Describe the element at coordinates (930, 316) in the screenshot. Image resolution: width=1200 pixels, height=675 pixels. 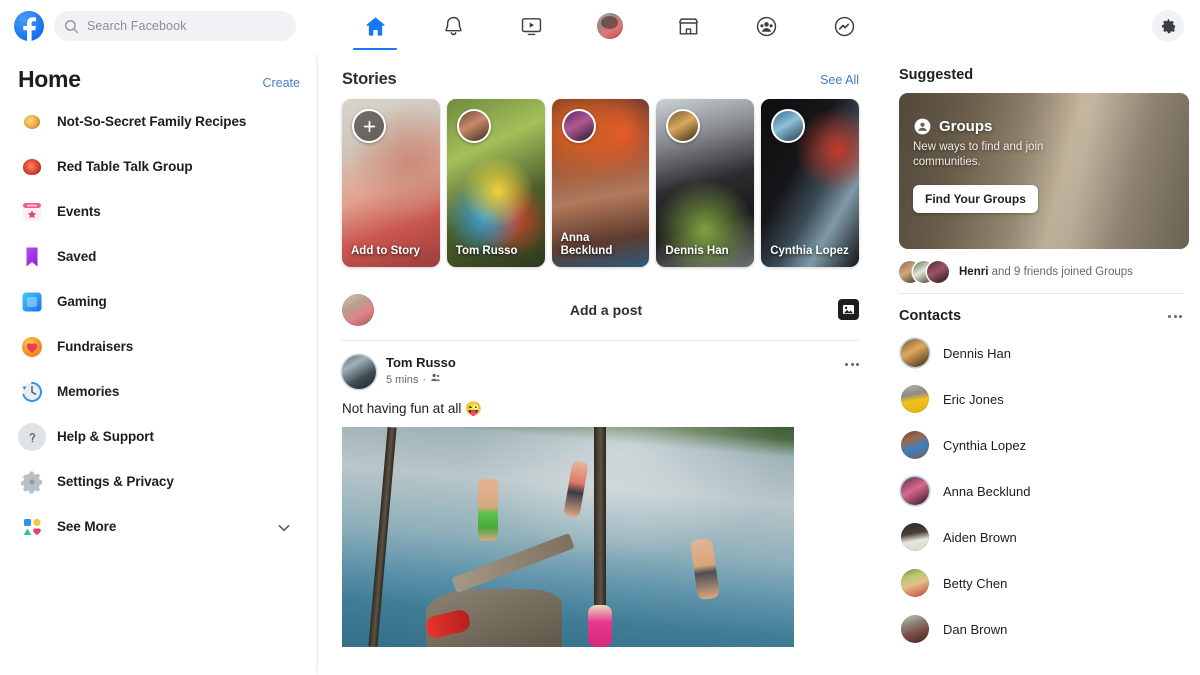
I see `contacts-title: Contacts` at that location.